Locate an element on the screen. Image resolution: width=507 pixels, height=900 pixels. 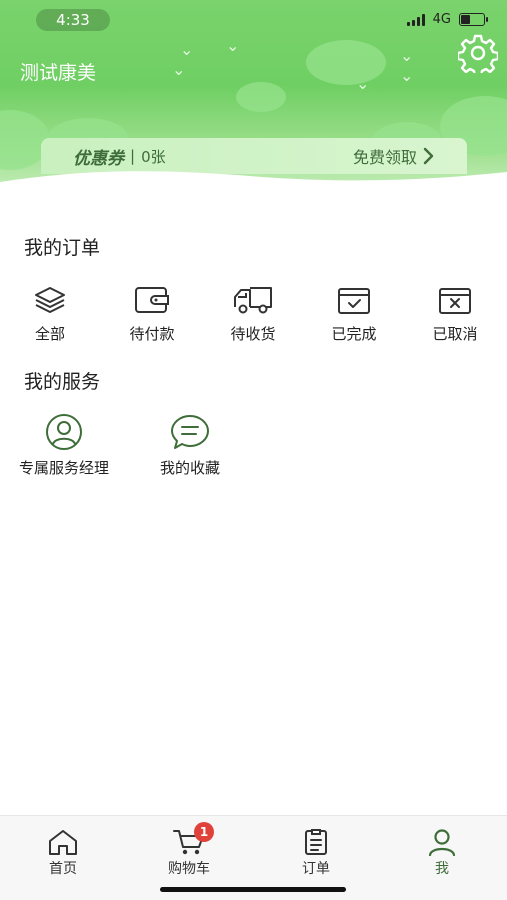
calendar-check-icon is located at coordinates (354, 301).